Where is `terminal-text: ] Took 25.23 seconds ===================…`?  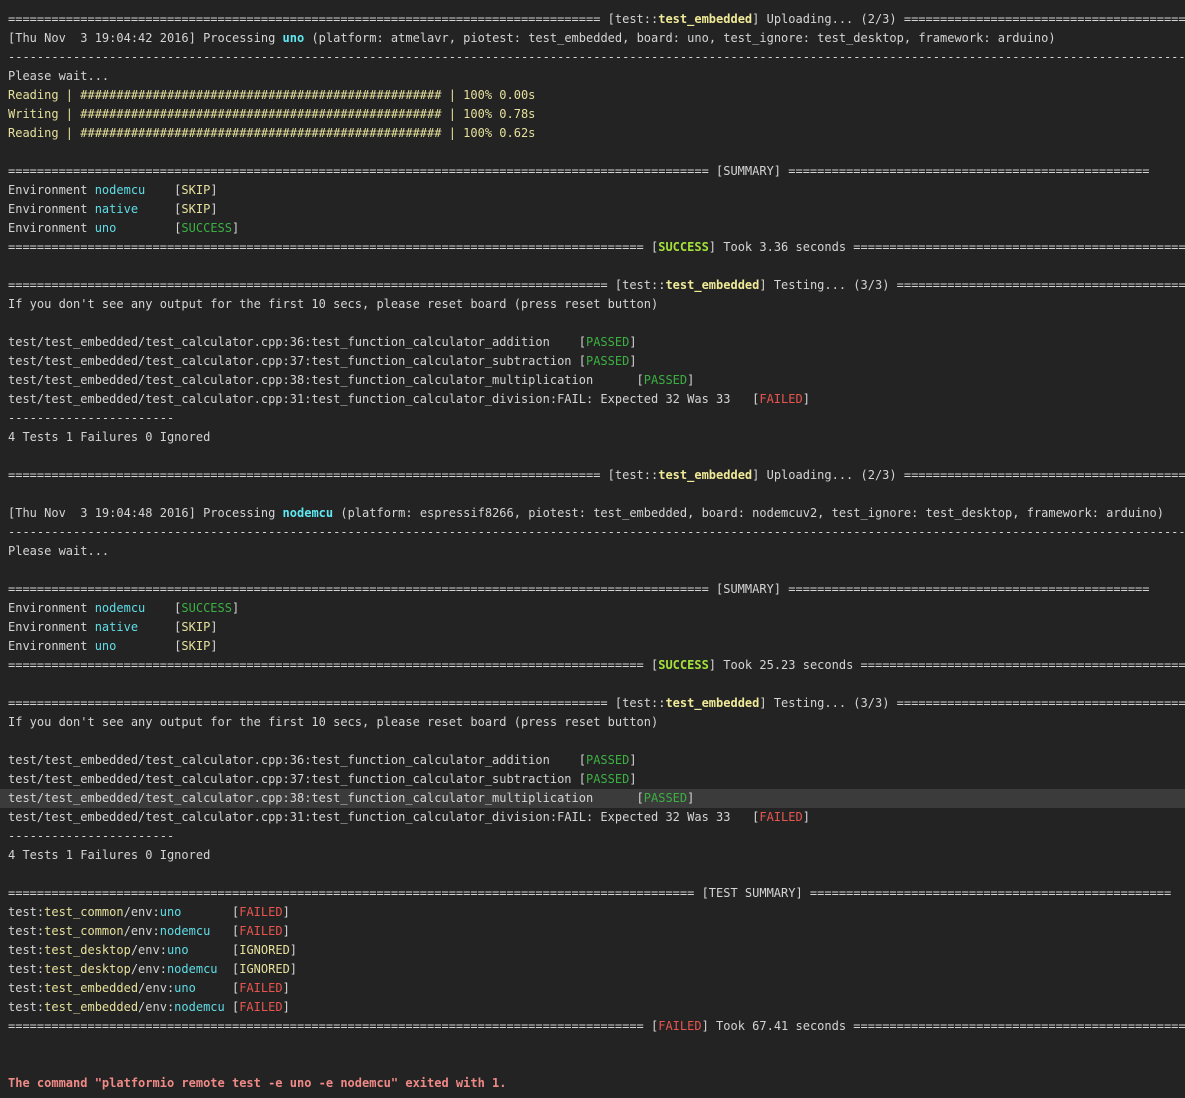 terminal-text: ] Took 25.23 seconds ===================… is located at coordinates (946, 665).